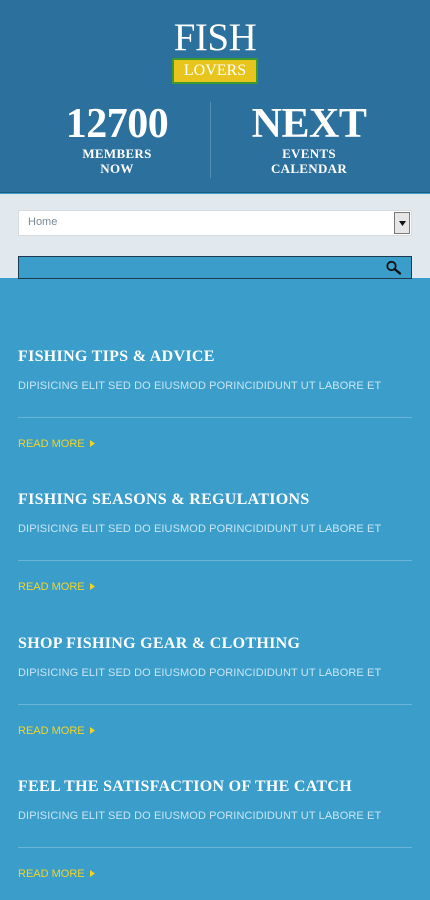 This screenshot has width=430, height=900. I want to click on stat-members-label-2: NOW, so click(117, 168).